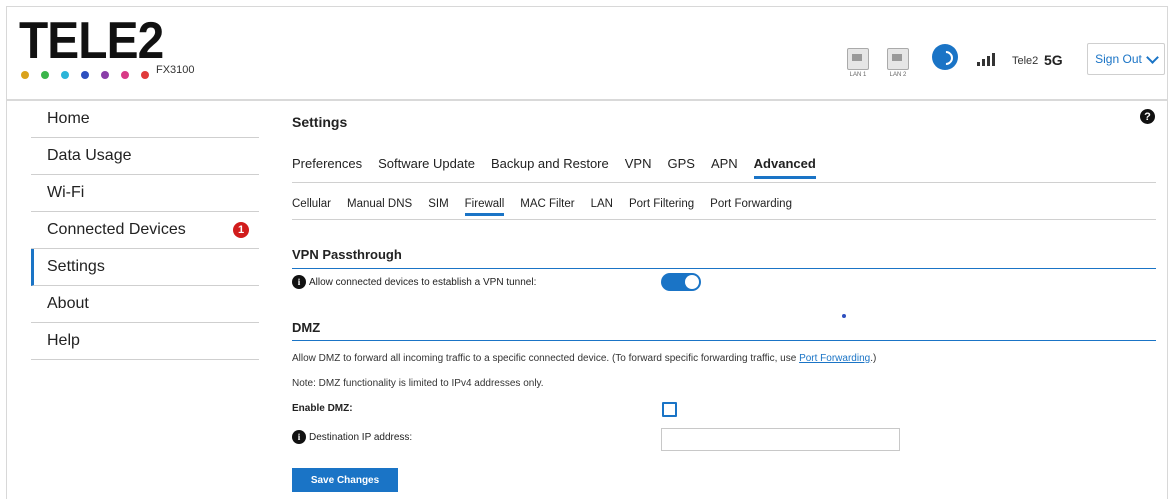 The height and width of the screenshot is (499, 1175). I want to click on sidebar-item-data-usage: Data Usage, so click(145, 156).